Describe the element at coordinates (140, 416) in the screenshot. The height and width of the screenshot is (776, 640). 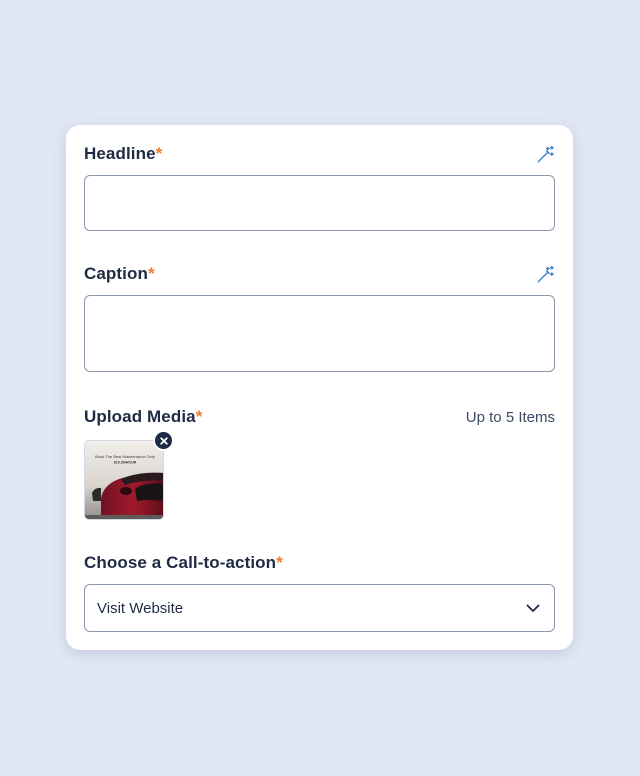
I see `upload-media-label-text: Upload Media` at that location.